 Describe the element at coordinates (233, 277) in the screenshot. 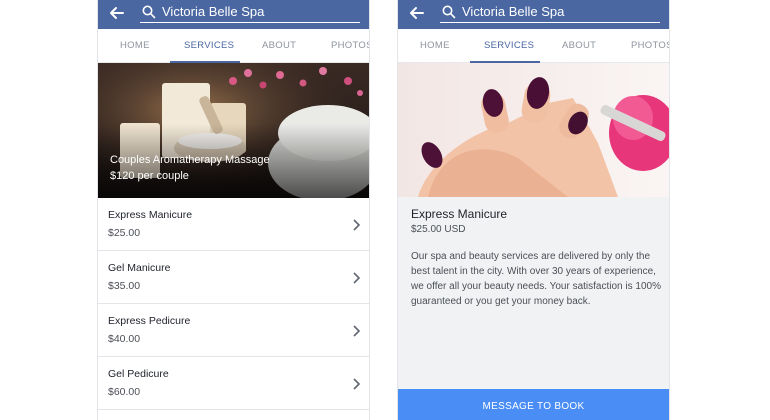

I see `service-row-gel-manicure: Gel Manicure $35.00` at that location.